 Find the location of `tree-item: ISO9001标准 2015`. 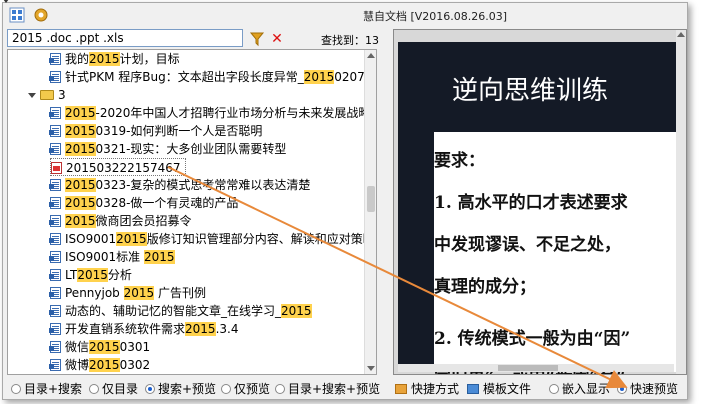

tree-item: ISO9001标准 2015 is located at coordinates (112, 257).